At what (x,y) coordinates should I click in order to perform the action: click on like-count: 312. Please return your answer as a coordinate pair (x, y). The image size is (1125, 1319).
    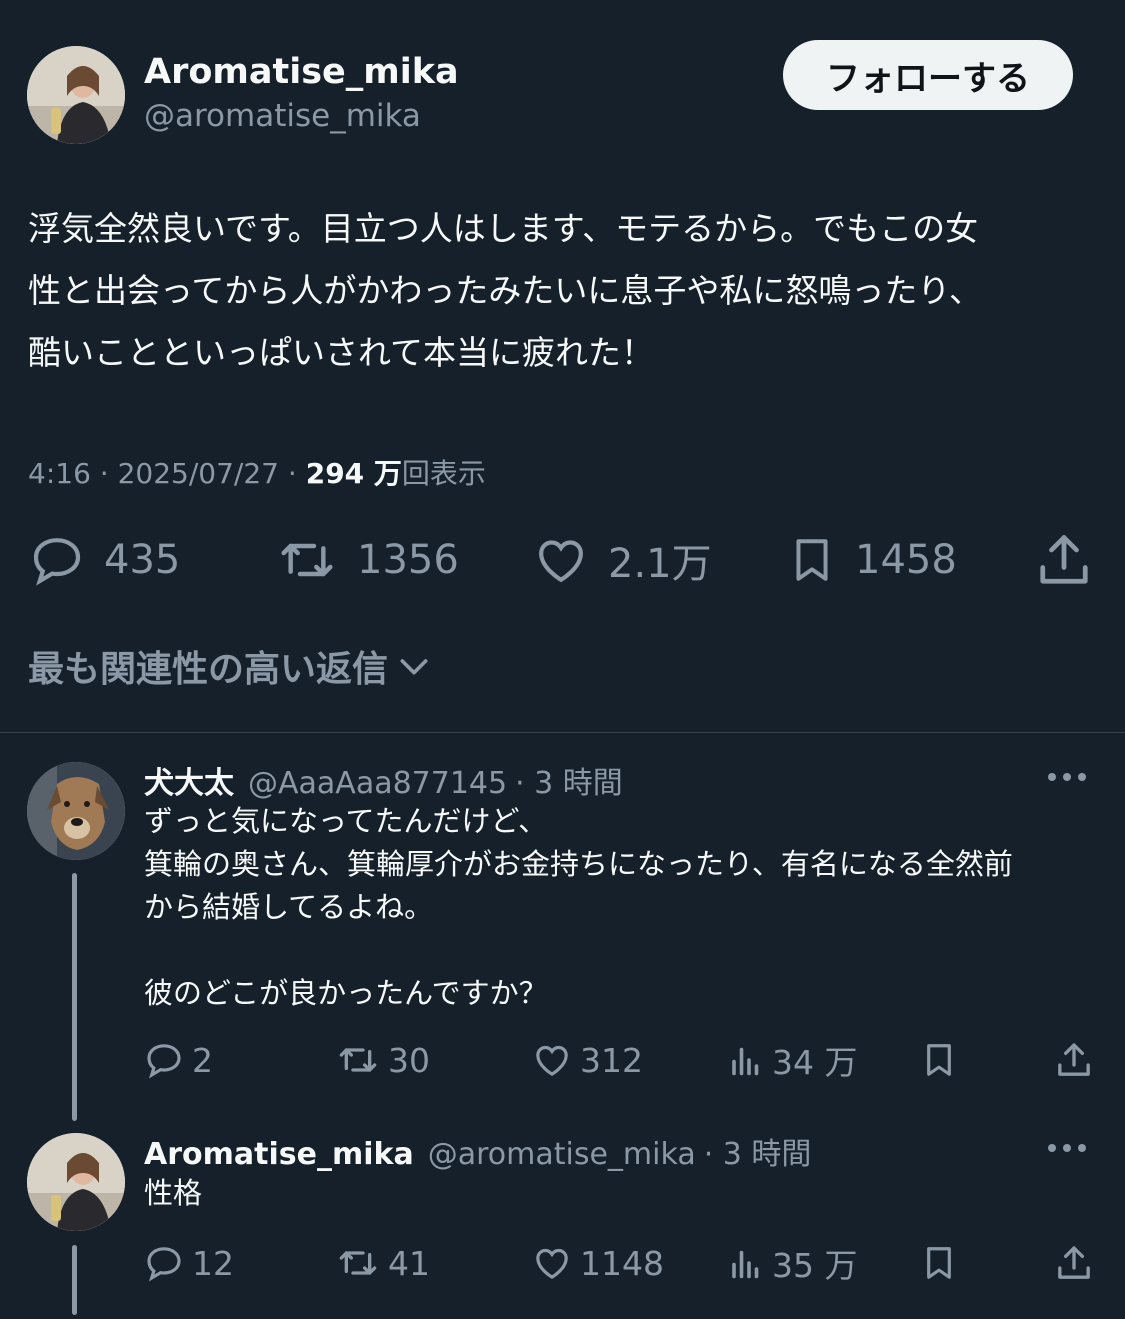
    Looking at the image, I should click on (611, 1060).